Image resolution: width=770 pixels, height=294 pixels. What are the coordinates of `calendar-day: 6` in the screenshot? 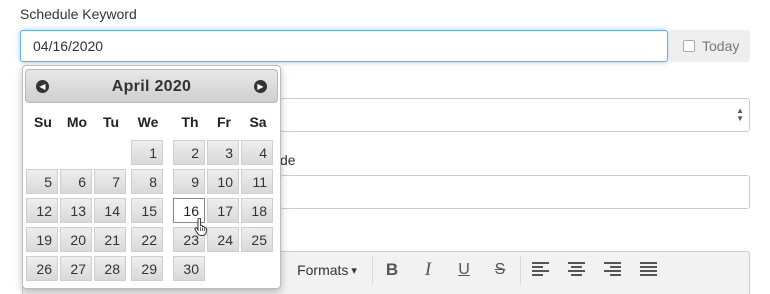 It's located at (76, 181).